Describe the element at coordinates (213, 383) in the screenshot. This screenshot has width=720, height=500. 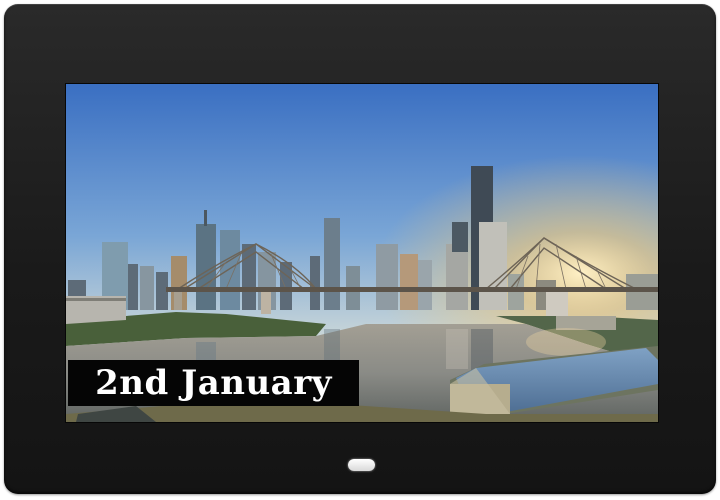
I see `date-caption: 2nd January` at that location.